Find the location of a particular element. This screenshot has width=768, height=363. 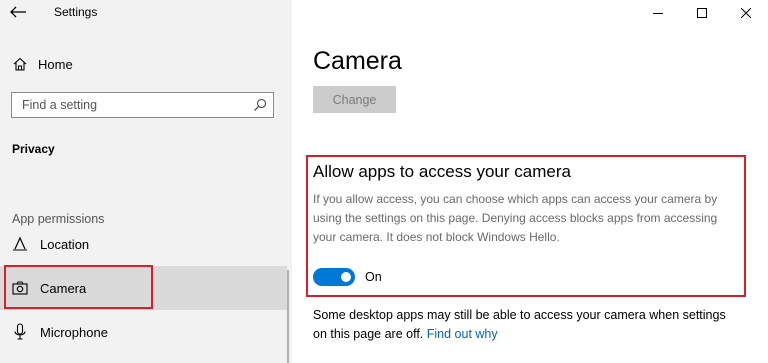

close-icon is located at coordinates (746, 13).